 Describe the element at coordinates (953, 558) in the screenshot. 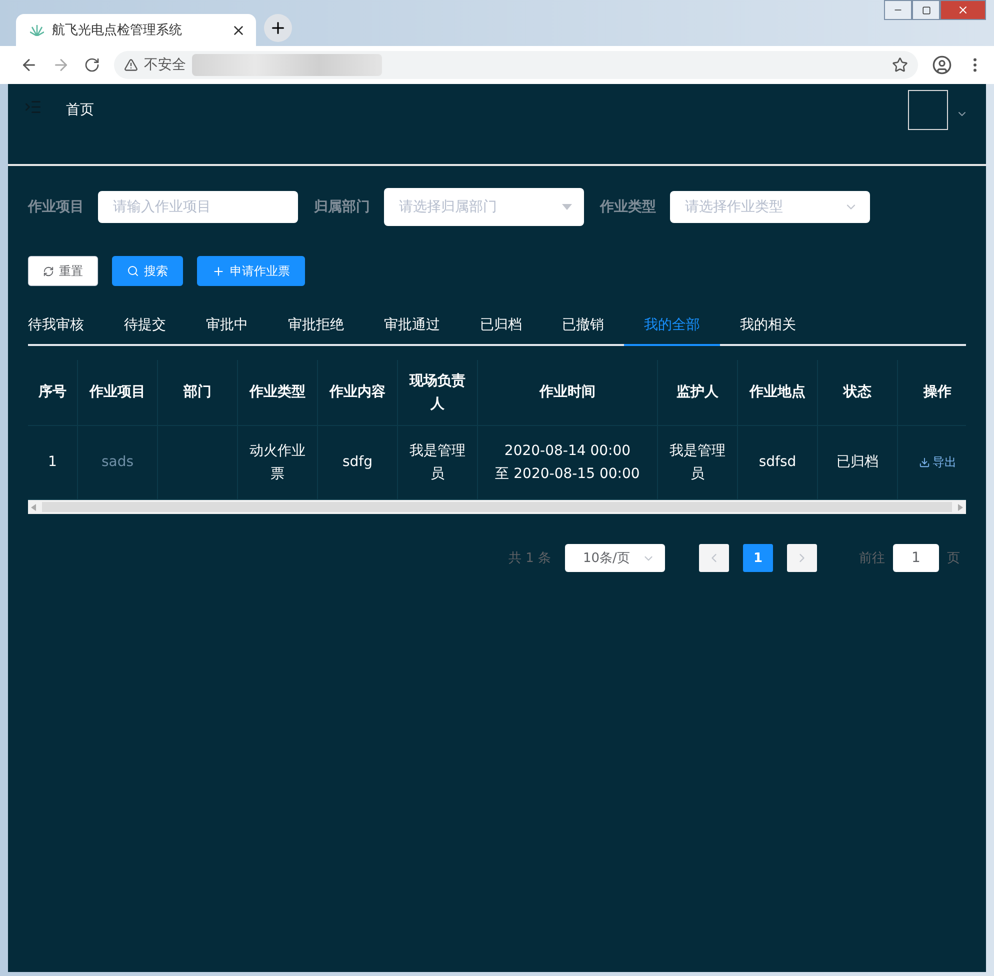

I see `page-suffix: 页` at that location.